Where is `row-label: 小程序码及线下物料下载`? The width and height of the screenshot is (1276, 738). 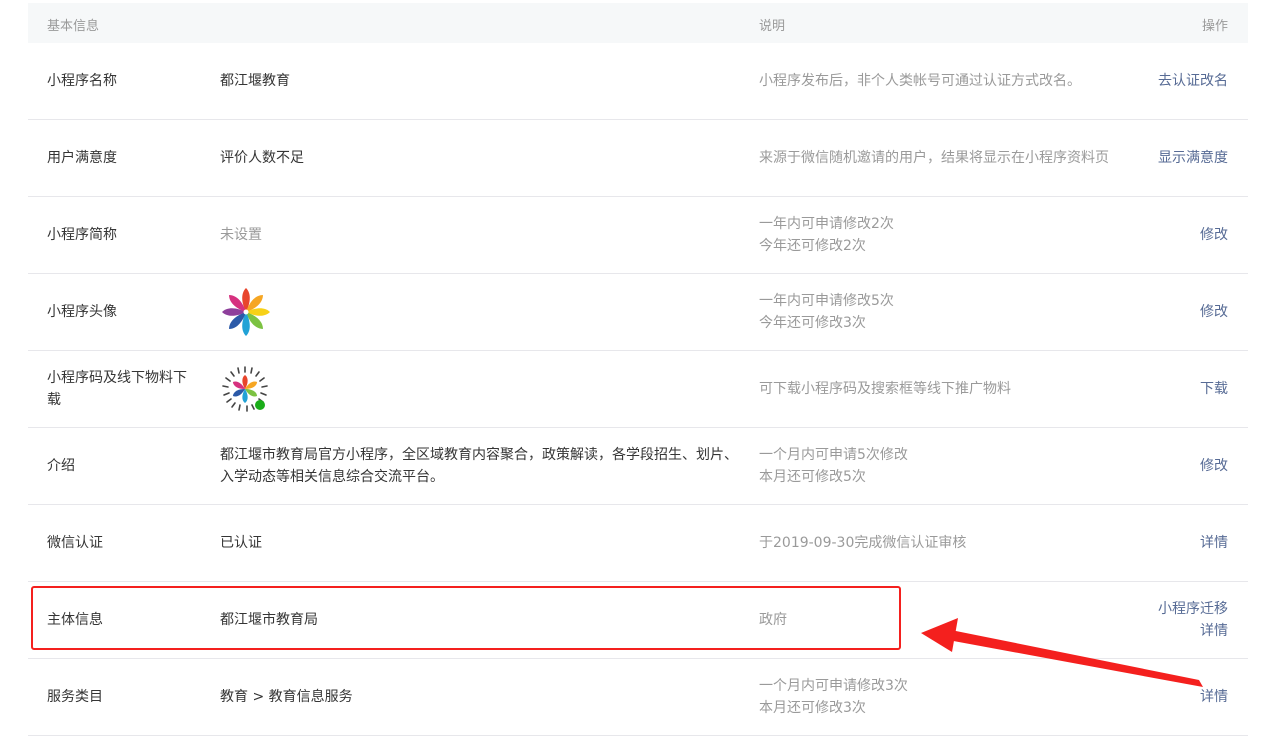 row-label: 小程序码及线下物料下载 is located at coordinates (117, 389).